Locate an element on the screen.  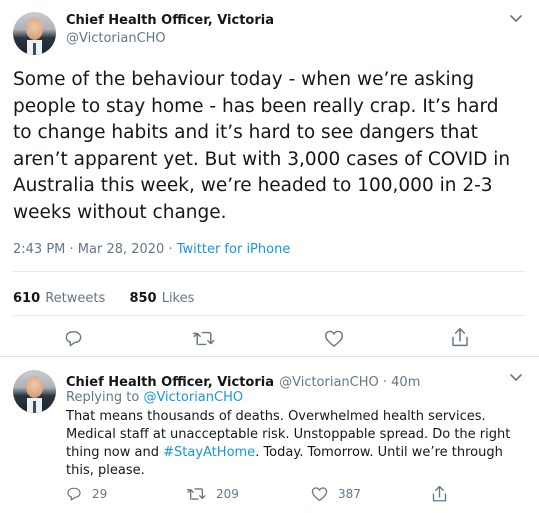
avatar is located at coordinates (34, 33).